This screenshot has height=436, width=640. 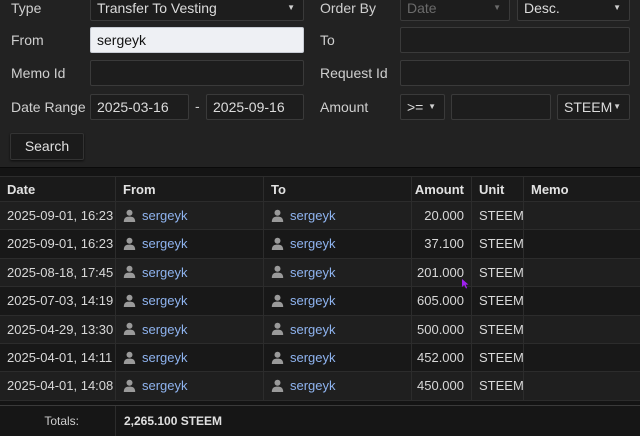 I want to click on order-by-label: Order By, so click(x=348, y=8).